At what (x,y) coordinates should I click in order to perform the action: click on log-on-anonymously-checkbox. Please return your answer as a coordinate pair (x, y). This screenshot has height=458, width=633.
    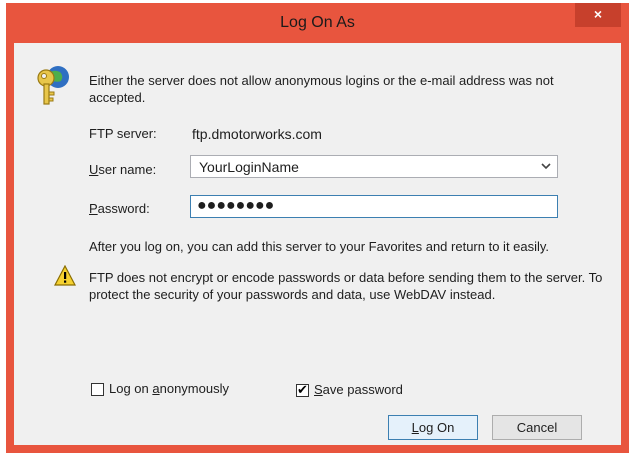
    Looking at the image, I should click on (97, 389).